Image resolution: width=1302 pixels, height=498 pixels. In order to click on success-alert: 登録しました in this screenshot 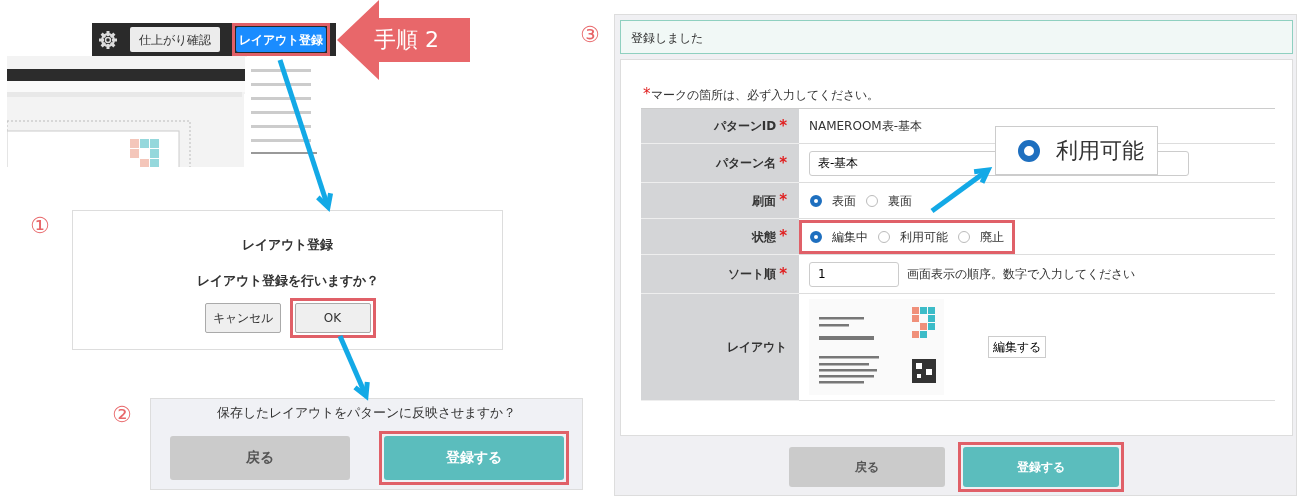, I will do `click(956, 37)`.